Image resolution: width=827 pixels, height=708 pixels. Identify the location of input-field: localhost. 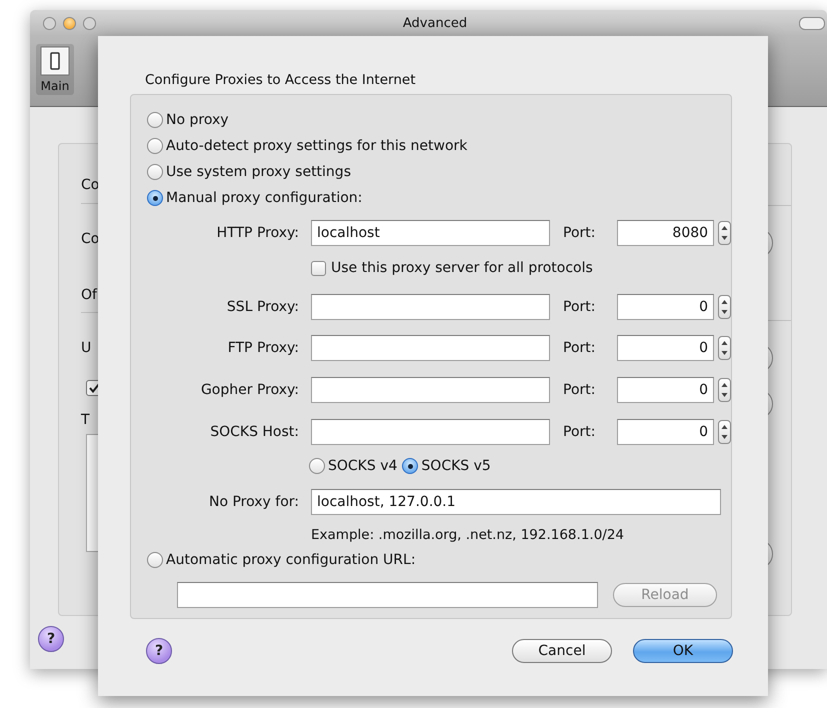
(430, 233).